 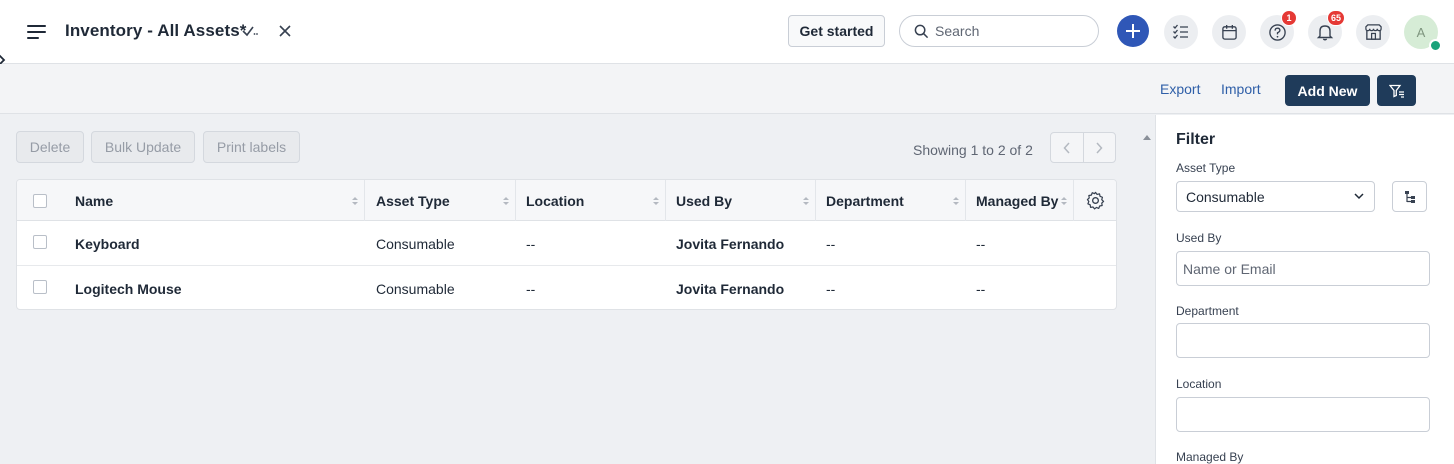 I want to click on search-box, so click(x=999, y=31).